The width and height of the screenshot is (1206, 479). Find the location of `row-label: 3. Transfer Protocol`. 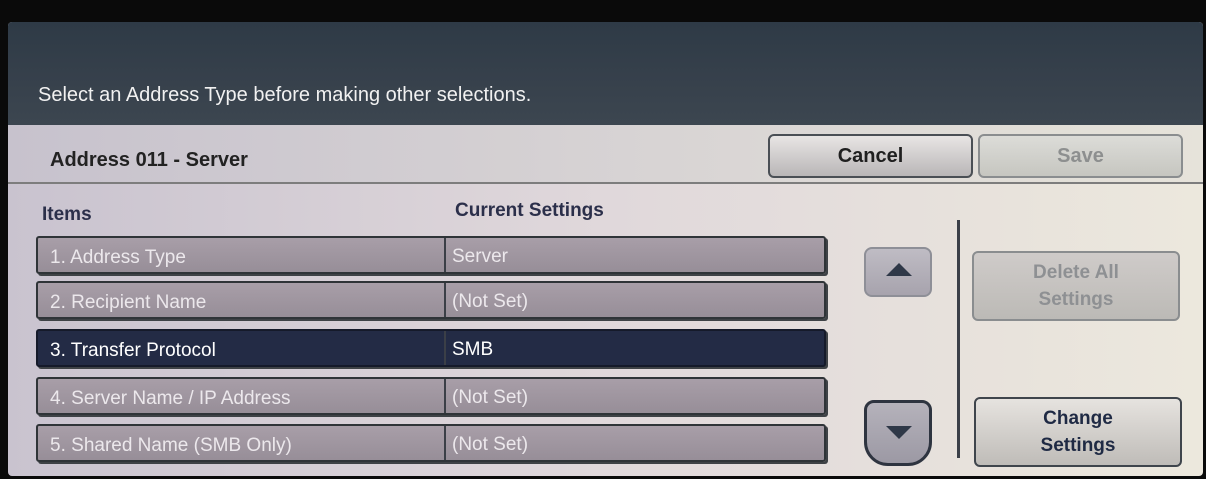

row-label: 3. Transfer Protocol is located at coordinates (133, 350).